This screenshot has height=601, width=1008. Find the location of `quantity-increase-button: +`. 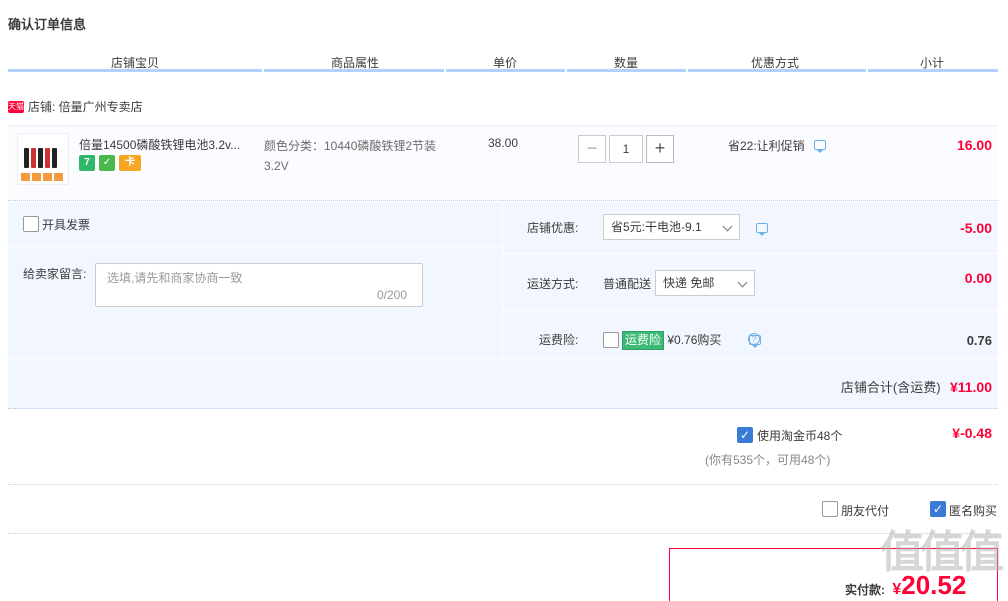

quantity-increase-button: + is located at coordinates (660, 149).